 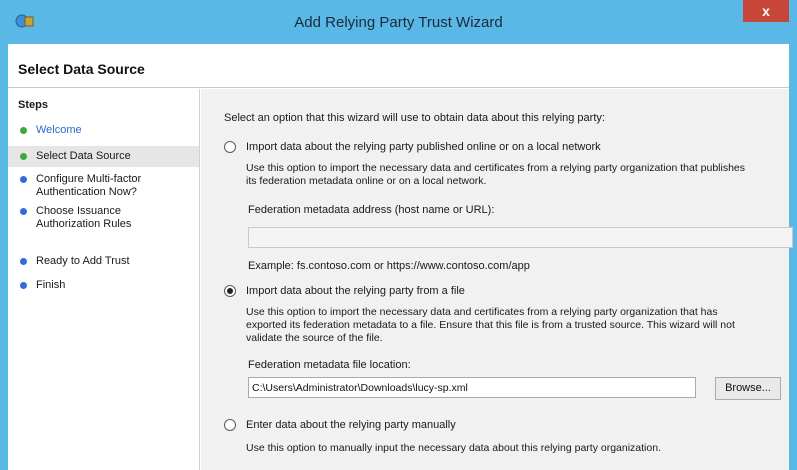 What do you see at coordinates (89, 179) in the screenshot?
I see `step-label: Configure Multi-factor` at bounding box center [89, 179].